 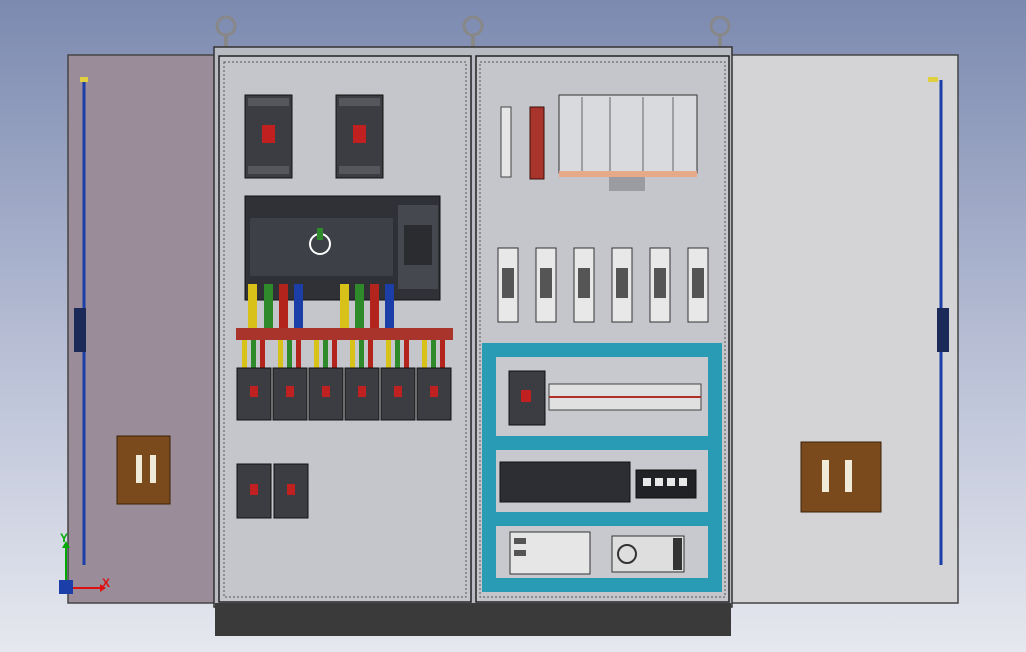 I want to click on ground-terminal-strip, so click(x=506, y=142).